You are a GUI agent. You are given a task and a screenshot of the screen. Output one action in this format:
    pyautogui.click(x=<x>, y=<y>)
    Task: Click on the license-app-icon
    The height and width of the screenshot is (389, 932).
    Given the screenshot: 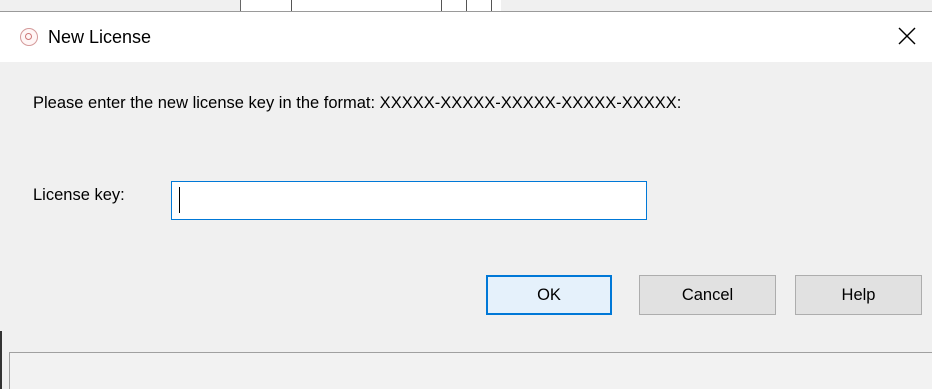 What is the action you would take?
    pyautogui.click(x=29, y=37)
    